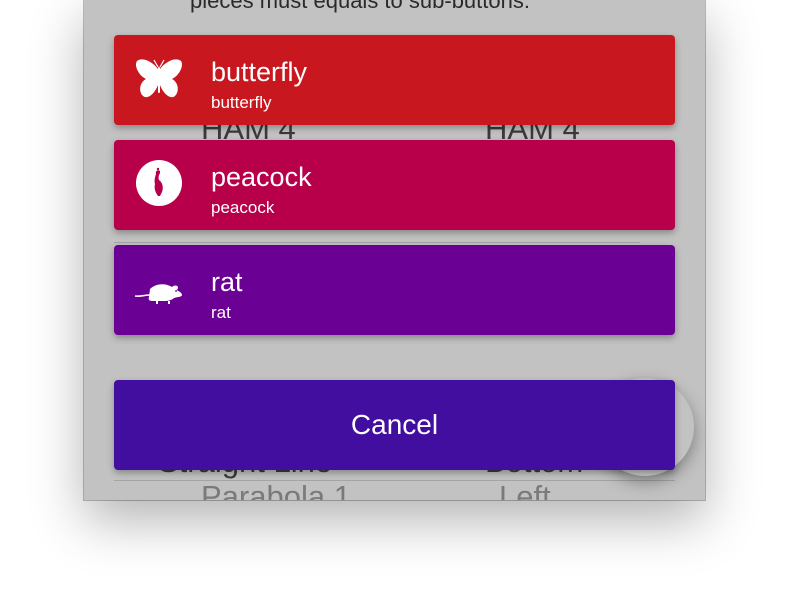  What do you see at coordinates (241, 102) in the screenshot?
I see `action-subtitle: butterfly` at bounding box center [241, 102].